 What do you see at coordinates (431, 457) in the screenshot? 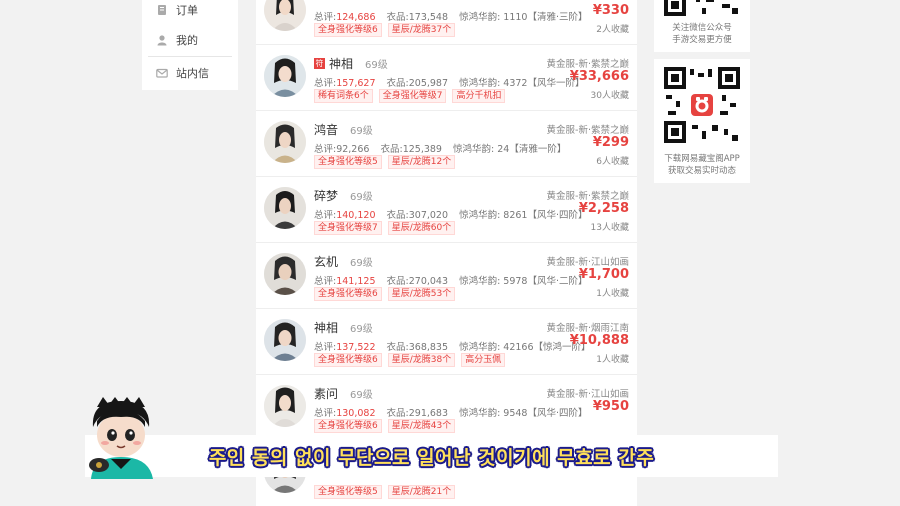
I see `subtitle-text: 주인 동의 없이 무단으로 일어난 것이기에 무효로 간주` at bounding box center [431, 457].